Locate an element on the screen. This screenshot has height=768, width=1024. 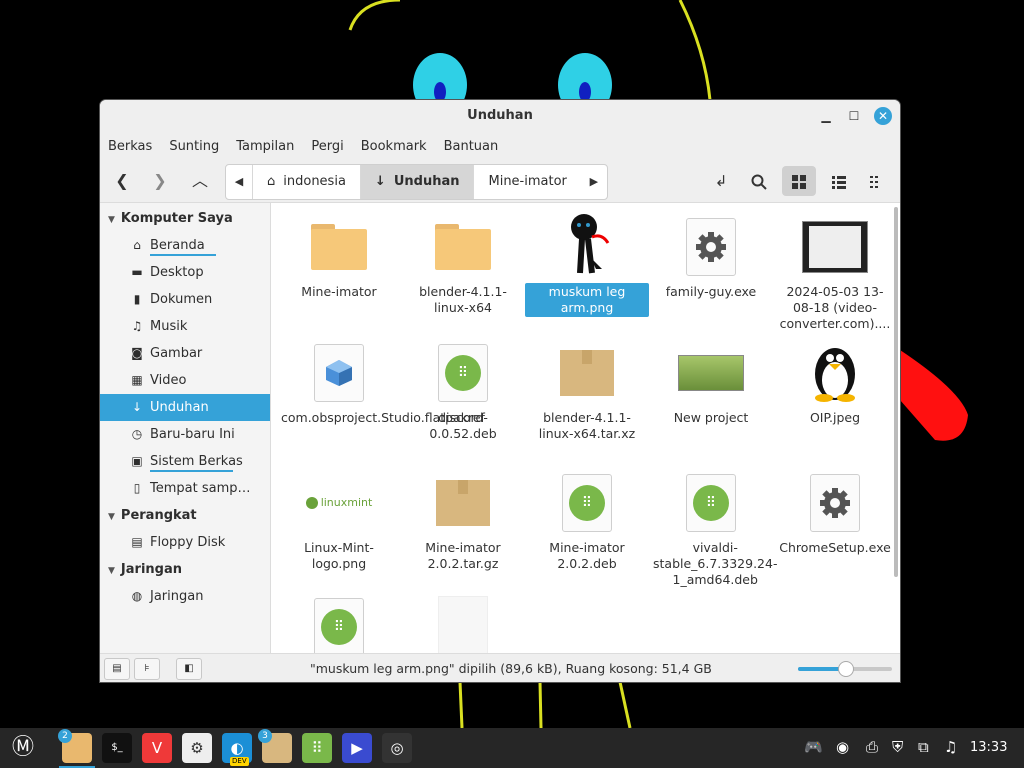
sidebar-item-floppy-disk: ▤ Floppy Disk is located at coordinates (185, 542).